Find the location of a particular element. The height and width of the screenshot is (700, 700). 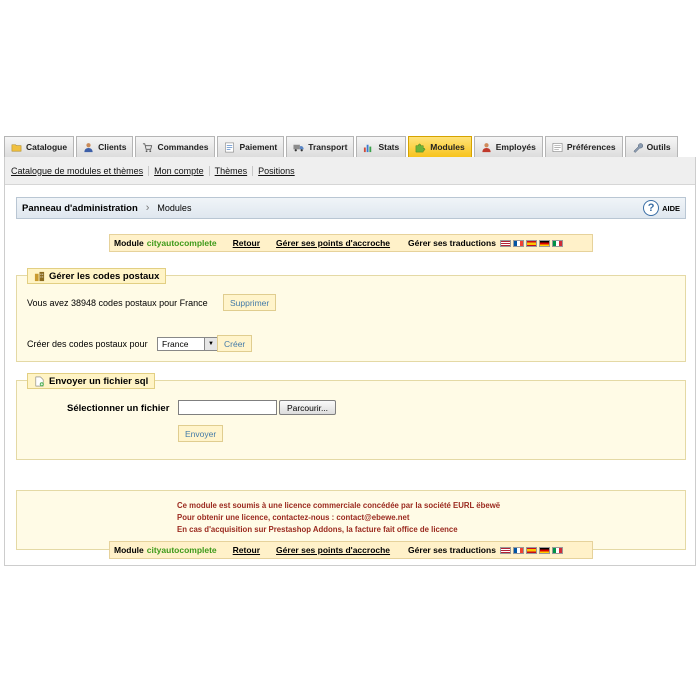

breadcrumb-home: Panneau d'administration is located at coordinates (80, 208).